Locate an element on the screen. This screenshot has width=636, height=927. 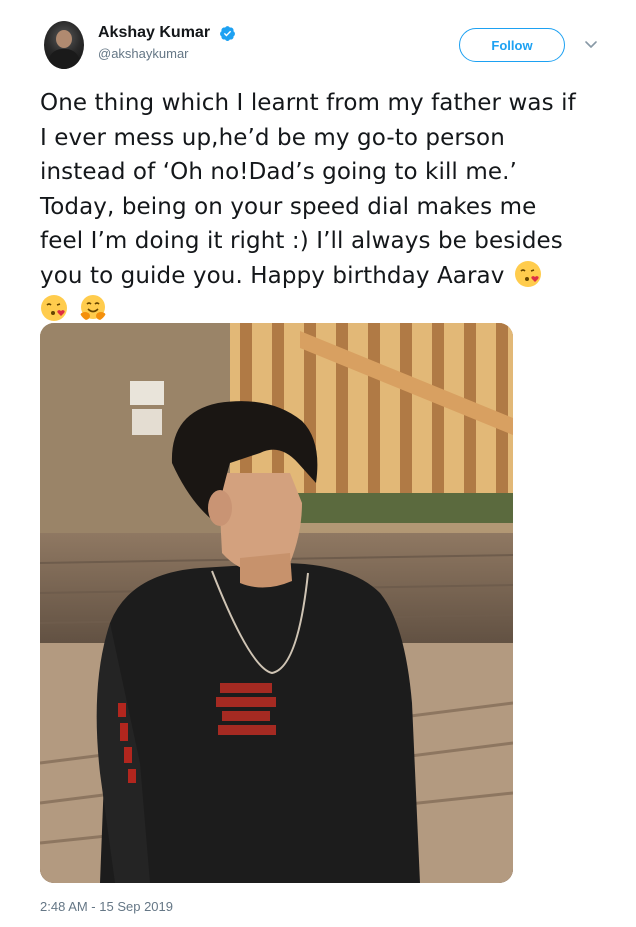
tweet-line-with-emoji: you to guide you. Happy birthday Aarav is located at coordinates (325, 276).